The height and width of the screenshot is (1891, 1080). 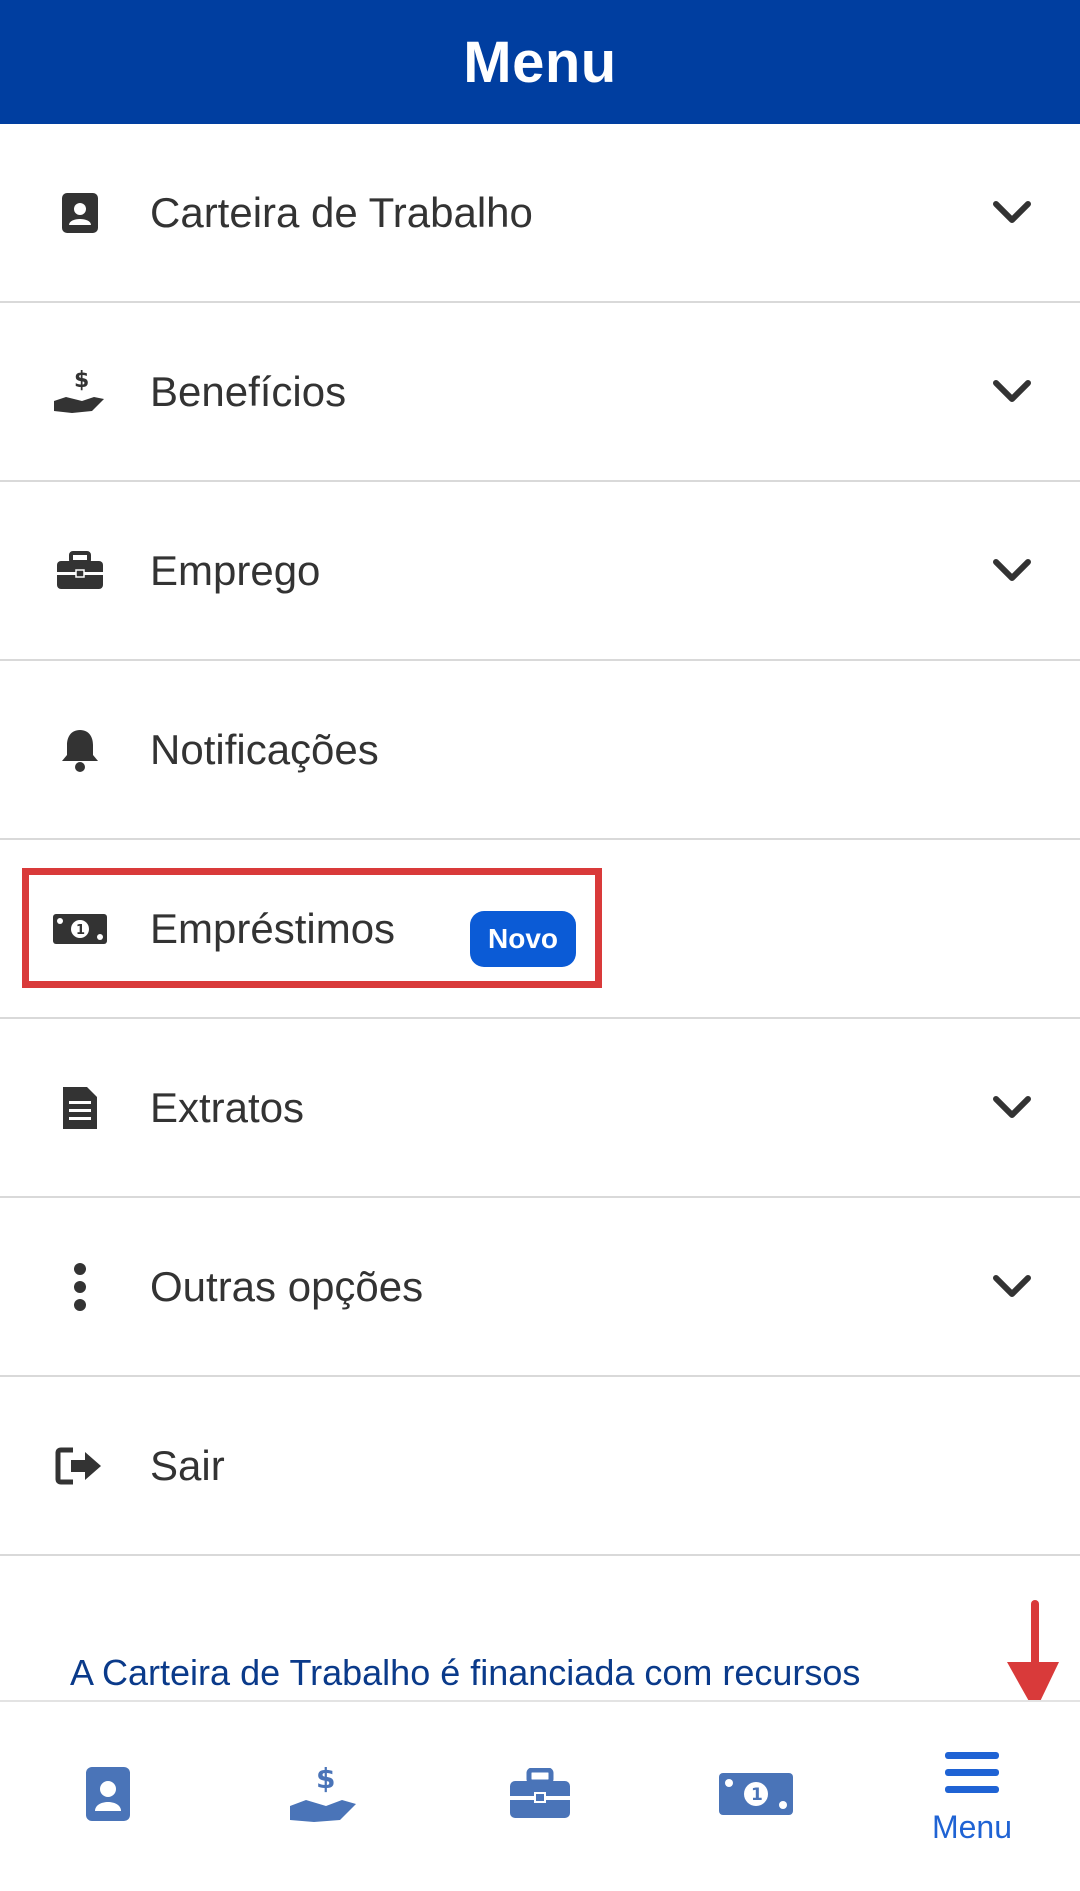 What do you see at coordinates (540, 571) in the screenshot?
I see `menu-item-emprego: Emprego` at bounding box center [540, 571].